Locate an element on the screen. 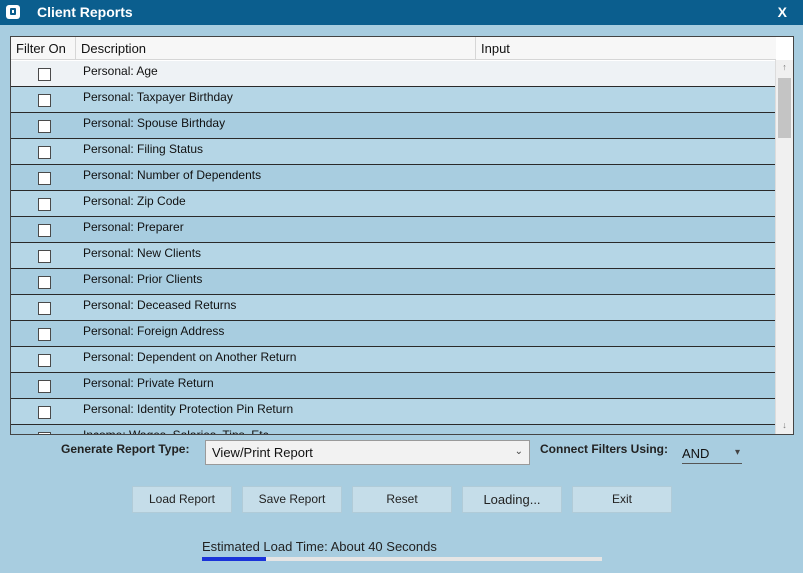 The image size is (803, 573). report-type-value: View/Print Report is located at coordinates (262, 452).